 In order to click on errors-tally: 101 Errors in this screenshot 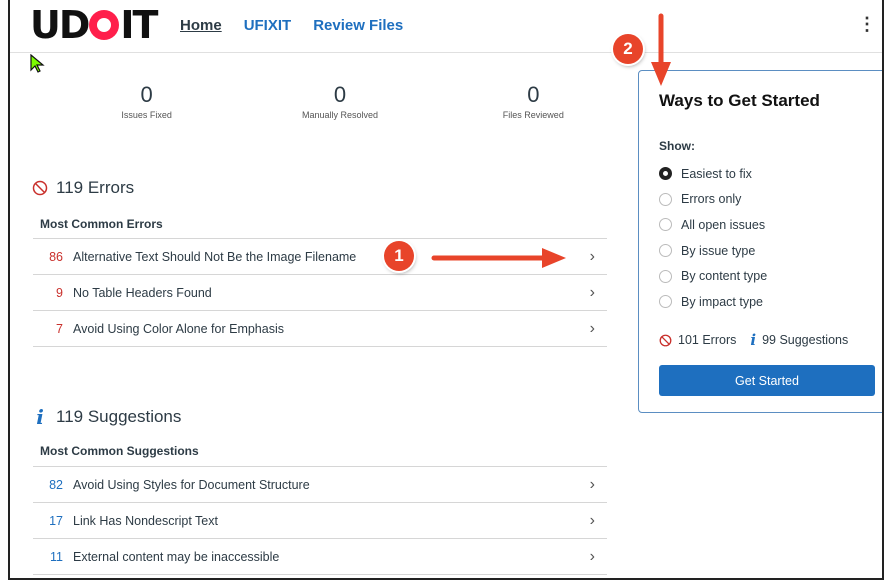, I will do `click(707, 340)`.